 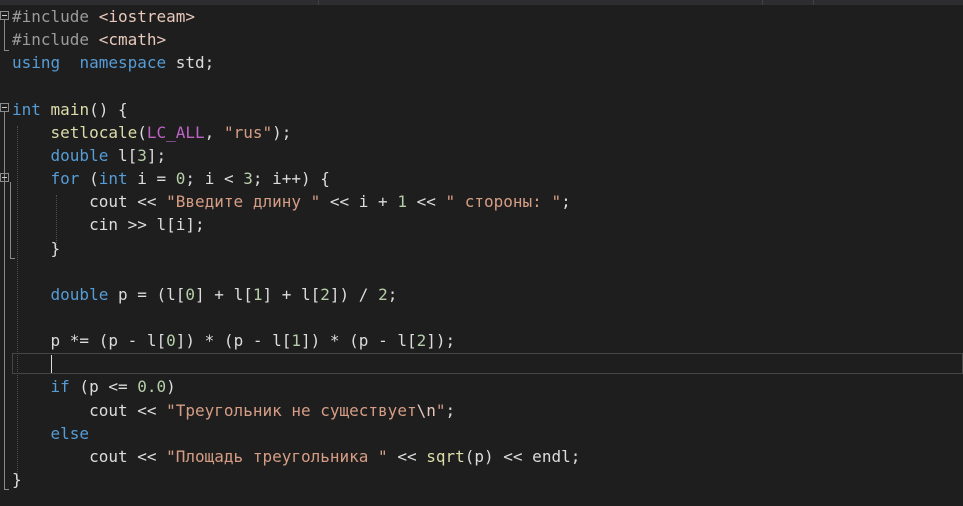 I want to click on code-line: using namespace std;, so click(x=113, y=62).